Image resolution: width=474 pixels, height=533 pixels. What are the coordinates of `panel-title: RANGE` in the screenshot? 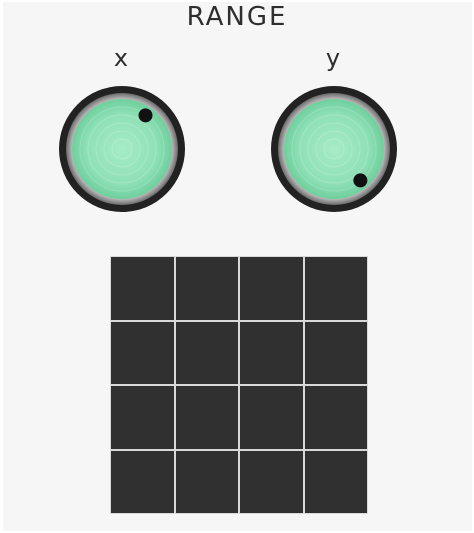 It's located at (237, 17).